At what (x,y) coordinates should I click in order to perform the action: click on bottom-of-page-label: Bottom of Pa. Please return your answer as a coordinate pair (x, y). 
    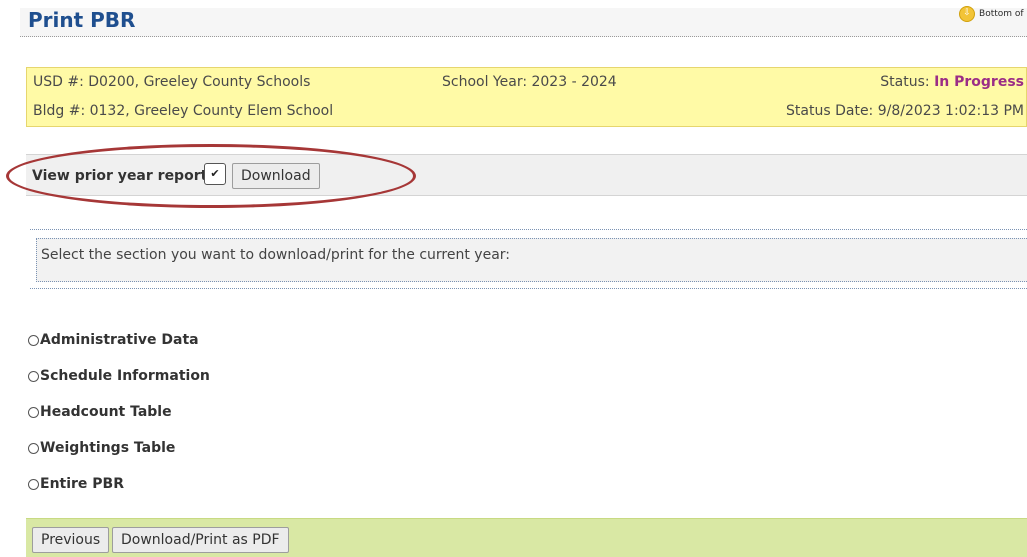
    Looking at the image, I should click on (1003, 14).